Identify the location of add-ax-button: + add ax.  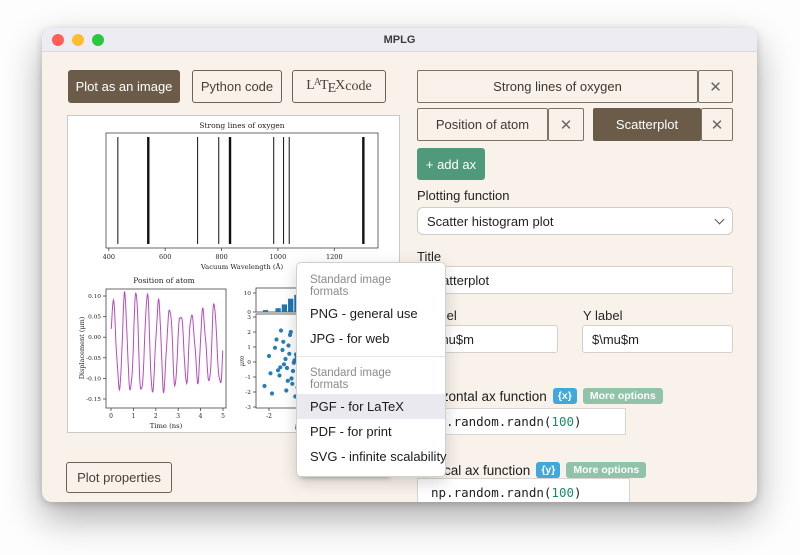
(451, 164).